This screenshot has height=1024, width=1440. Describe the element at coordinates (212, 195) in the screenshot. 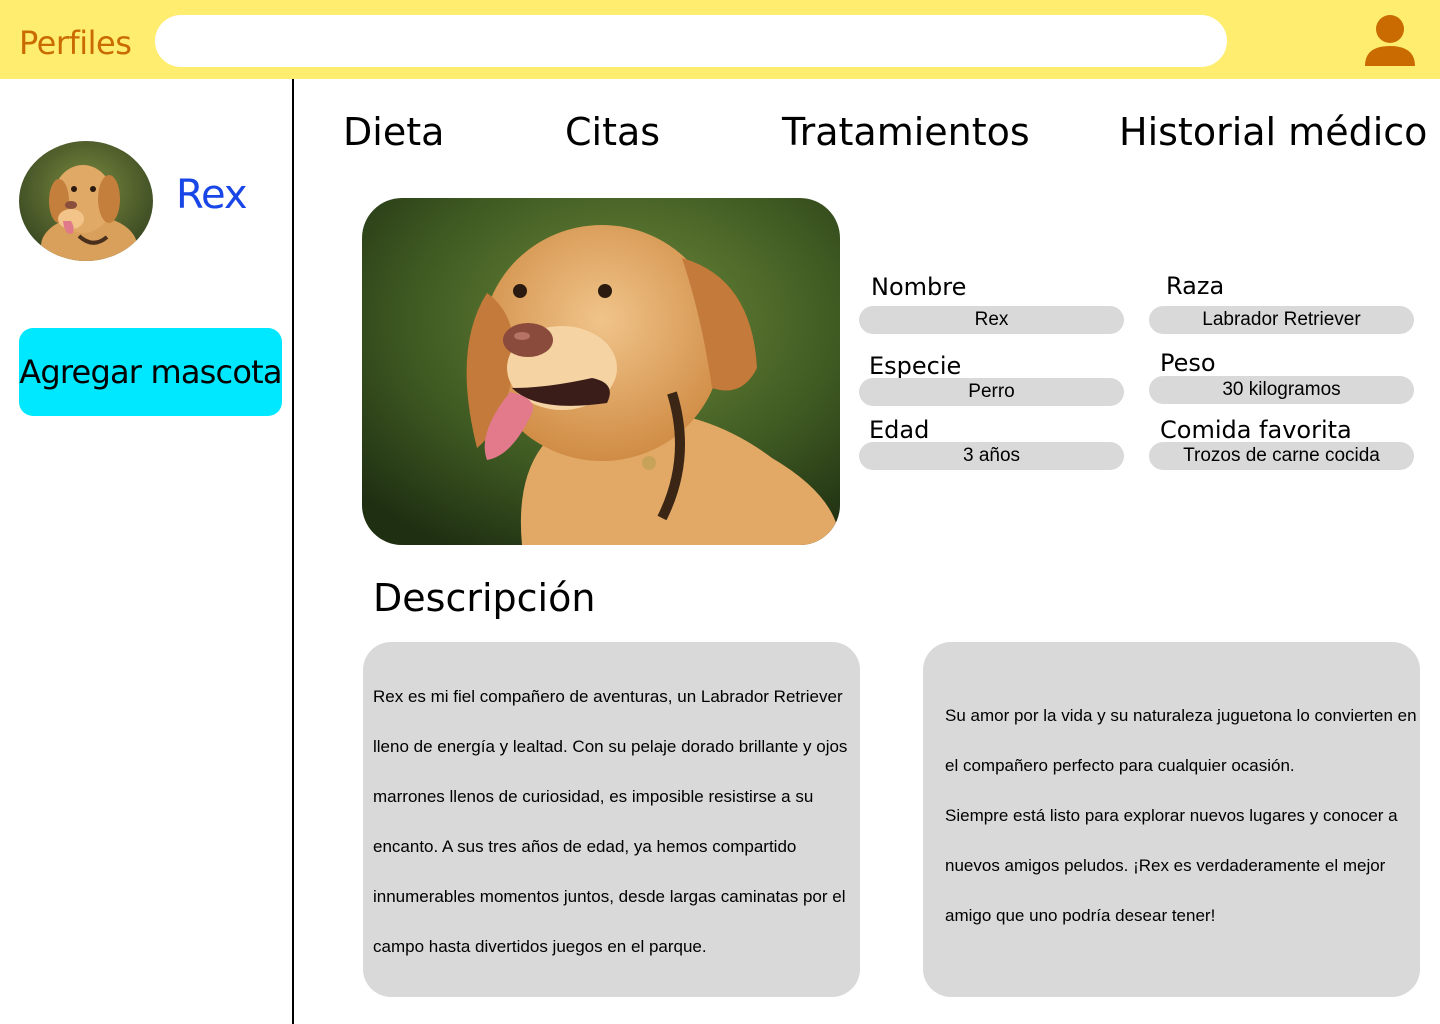

I see `sidebar-pet-name: Rex` at that location.